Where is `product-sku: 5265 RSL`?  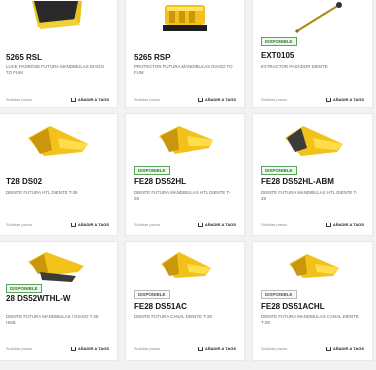 product-sku: 5265 RSL is located at coordinates (24, 57).